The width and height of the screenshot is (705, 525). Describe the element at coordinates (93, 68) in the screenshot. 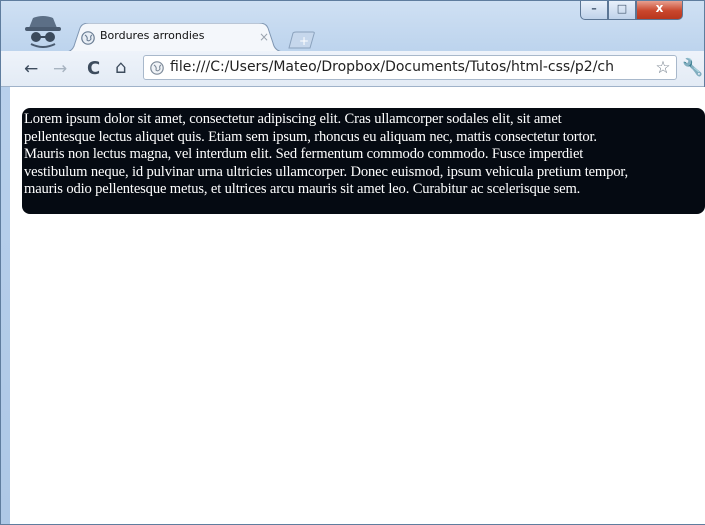

I see `reload-button: C` at that location.